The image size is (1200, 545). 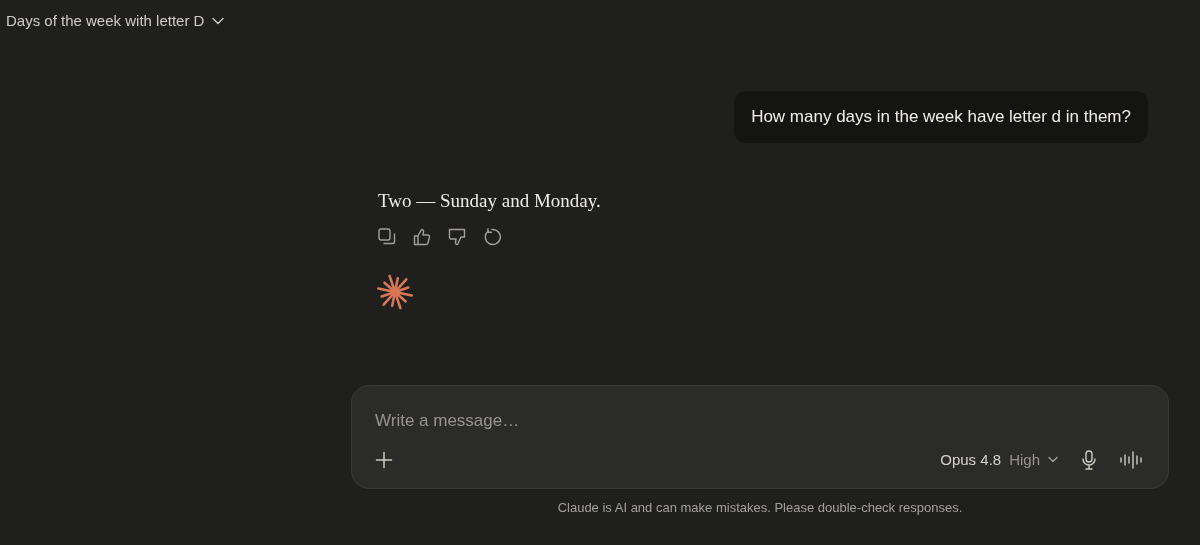 What do you see at coordinates (387, 237) in the screenshot?
I see `copy-button` at bounding box center [387, 237].